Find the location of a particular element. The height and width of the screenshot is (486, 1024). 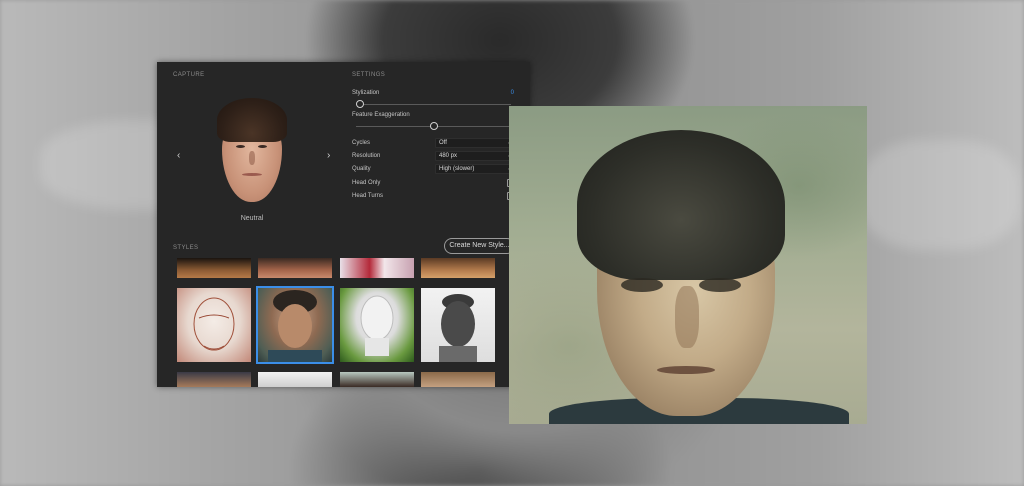

stylization-slider-track is located at coordinates (433, 104).